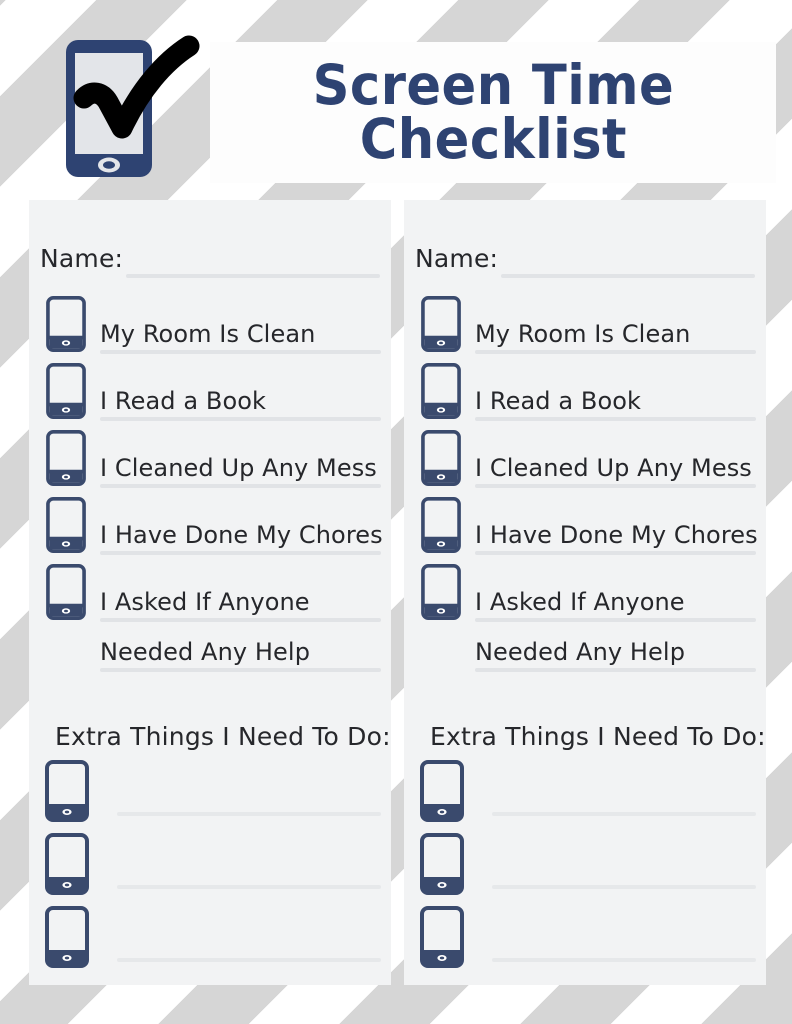 The image size is (792, 1024). I want to click on tablet-checkmark-icon, so click(136, 109).